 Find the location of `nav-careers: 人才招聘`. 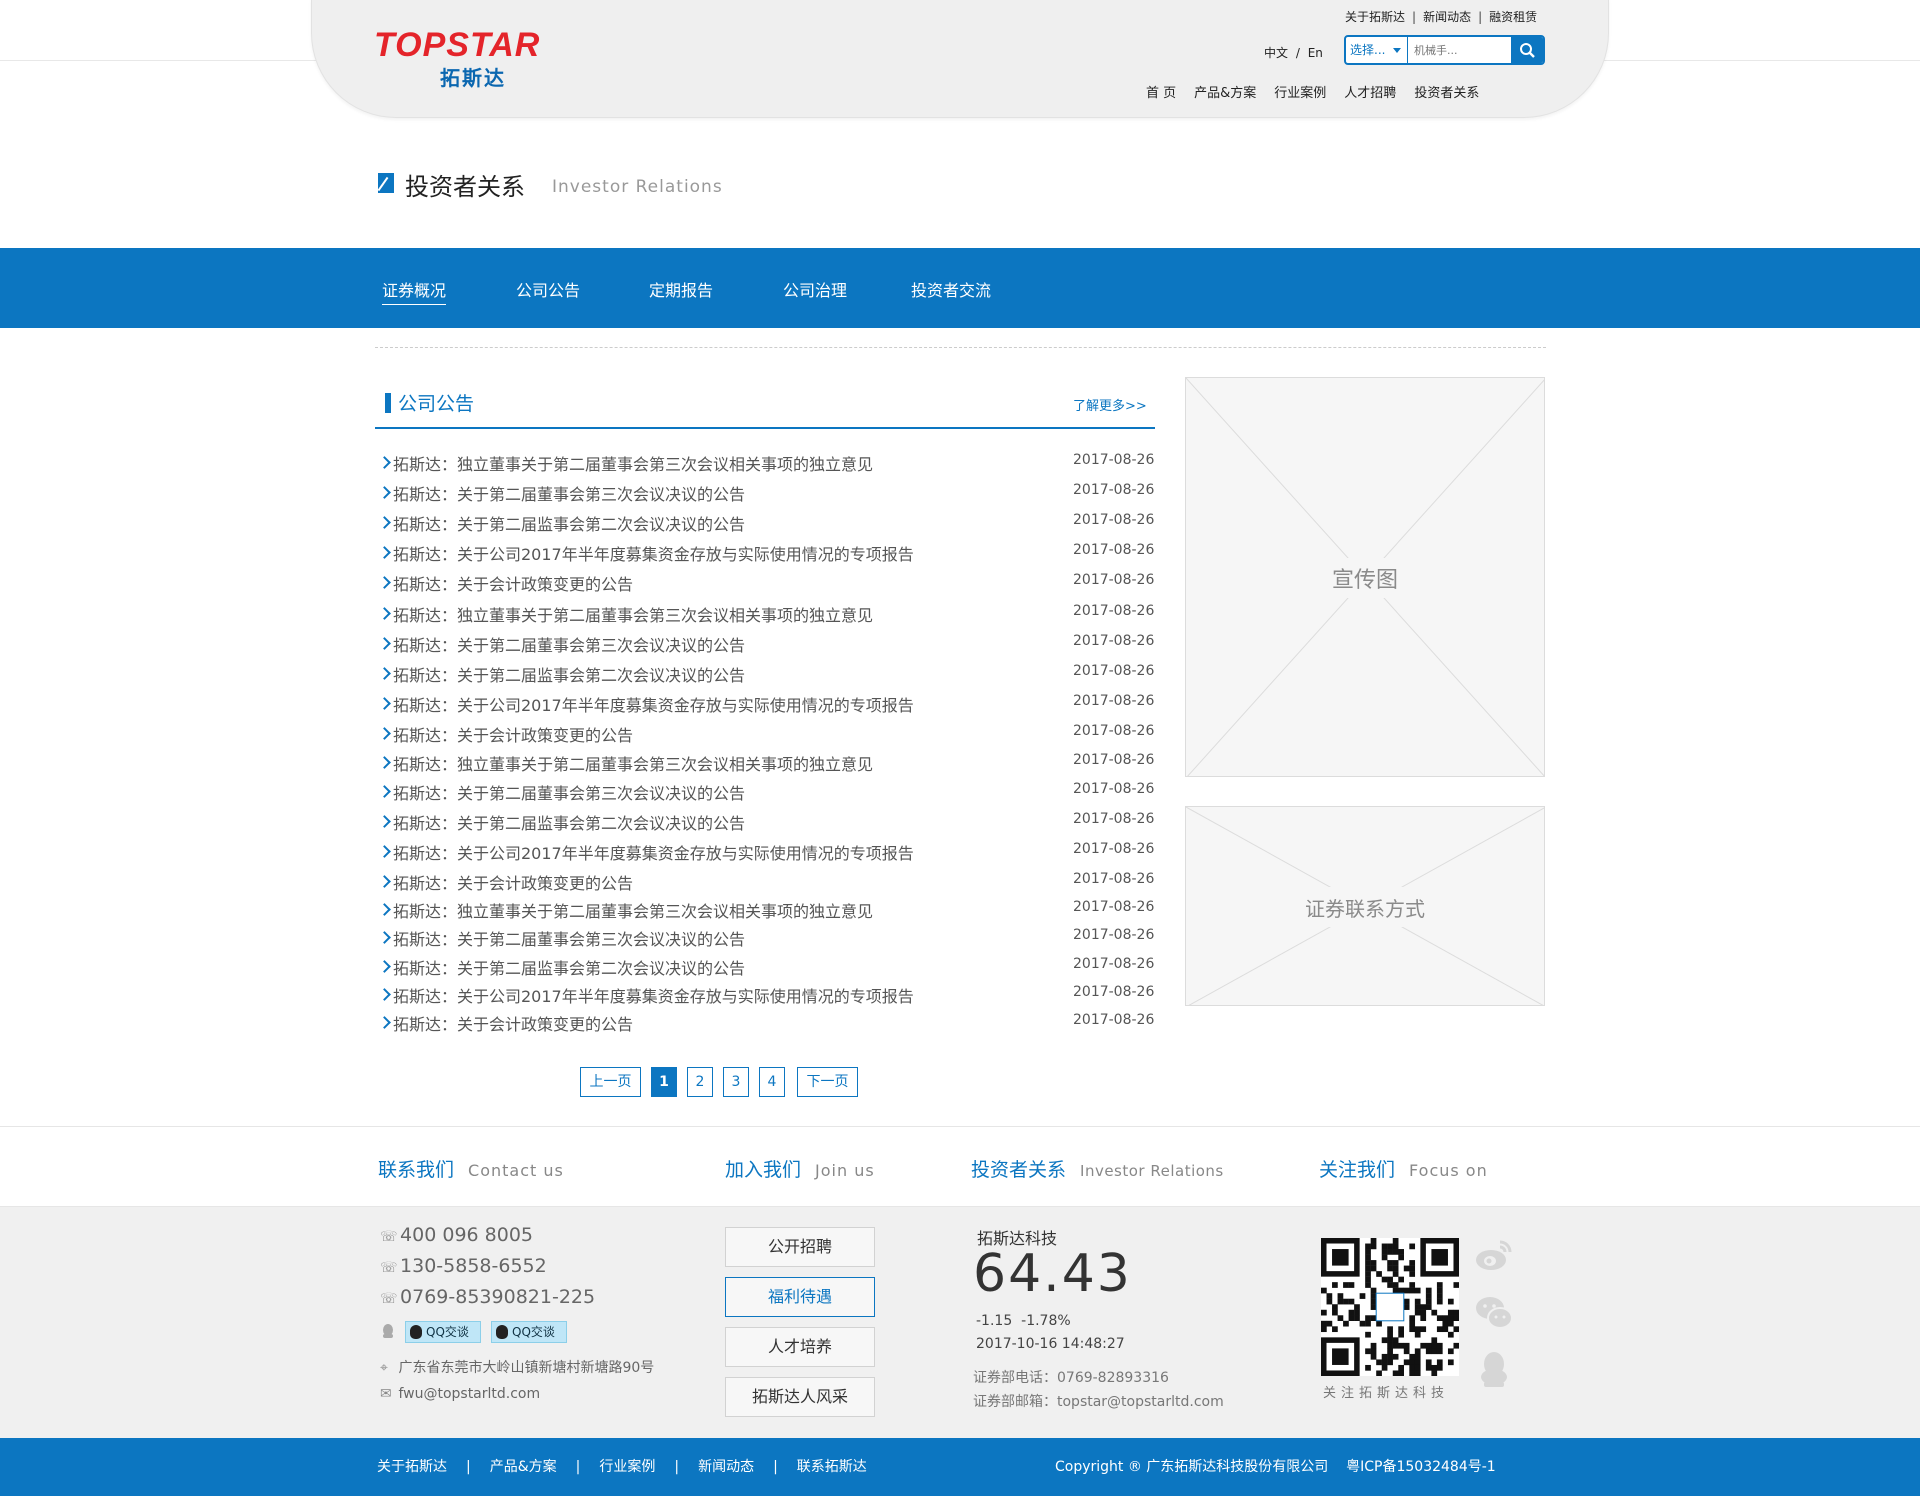

nav-careers: 人才招聘 is located at coordinates (1370, 93).